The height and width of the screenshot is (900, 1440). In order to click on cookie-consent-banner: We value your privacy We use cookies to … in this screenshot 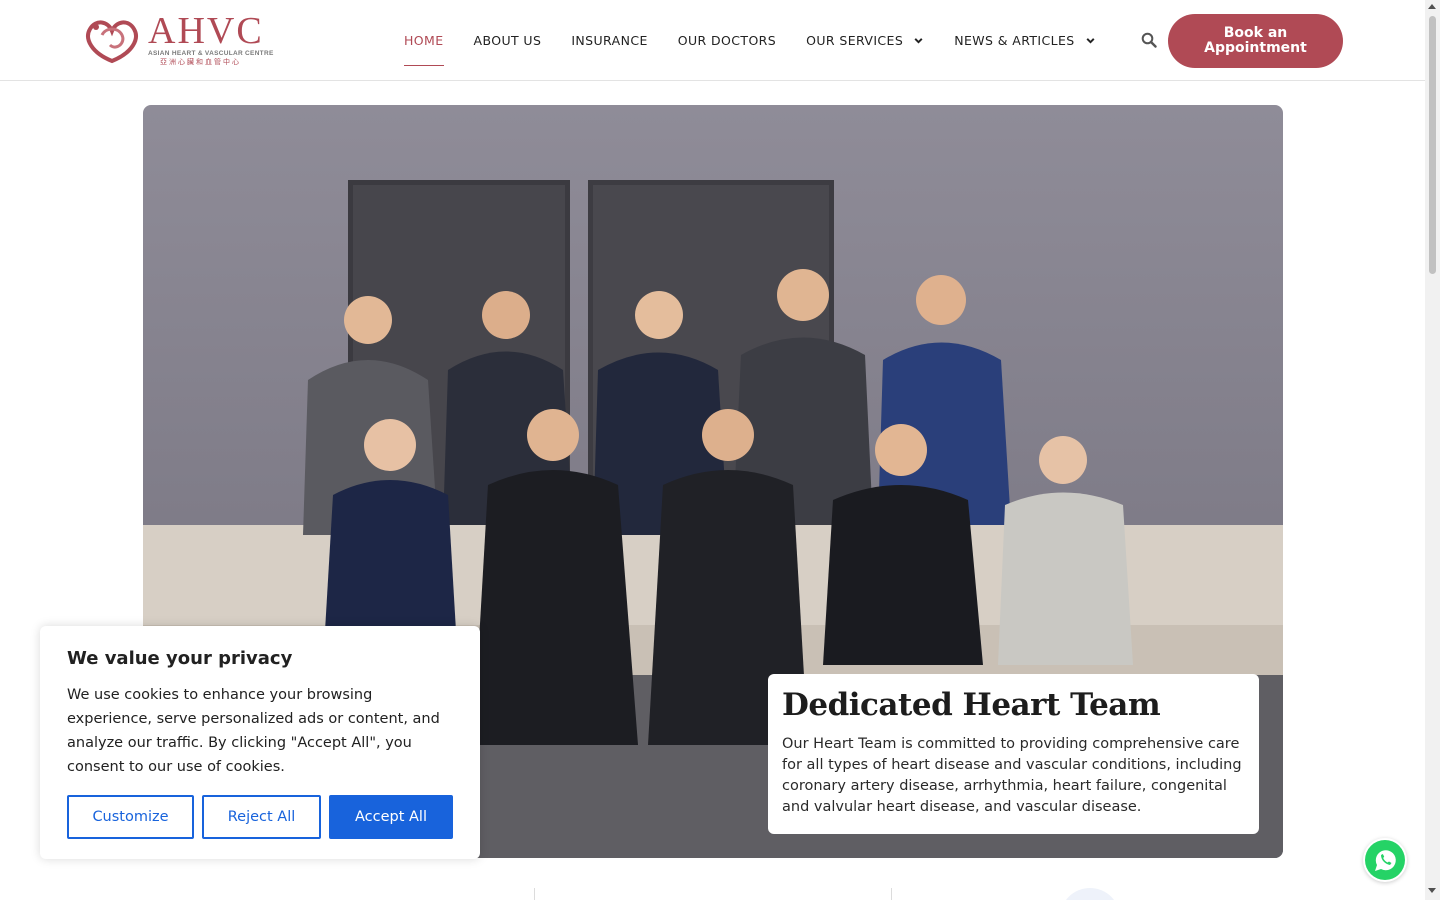, I will do `click(260, 742)`.